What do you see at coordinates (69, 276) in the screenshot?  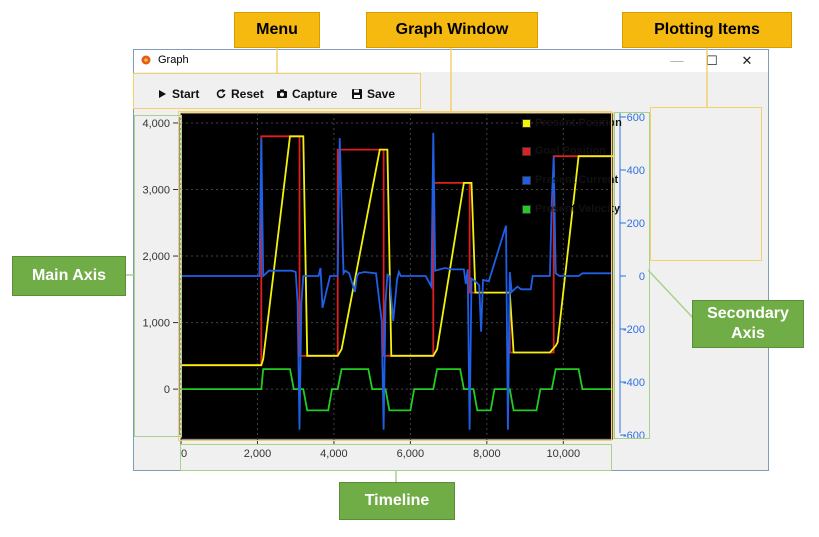 I see `callout-main-axis: Main Axis` at bounding box center [69, 276].